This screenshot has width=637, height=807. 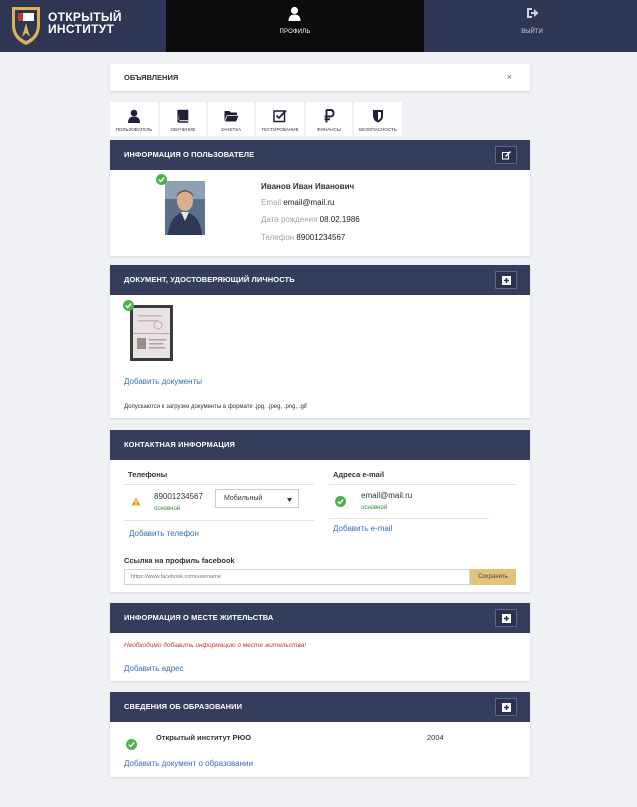 I want to click on announcements-title: ОБЪЯВЛЕНИЯ, so click(x=151, y=77).